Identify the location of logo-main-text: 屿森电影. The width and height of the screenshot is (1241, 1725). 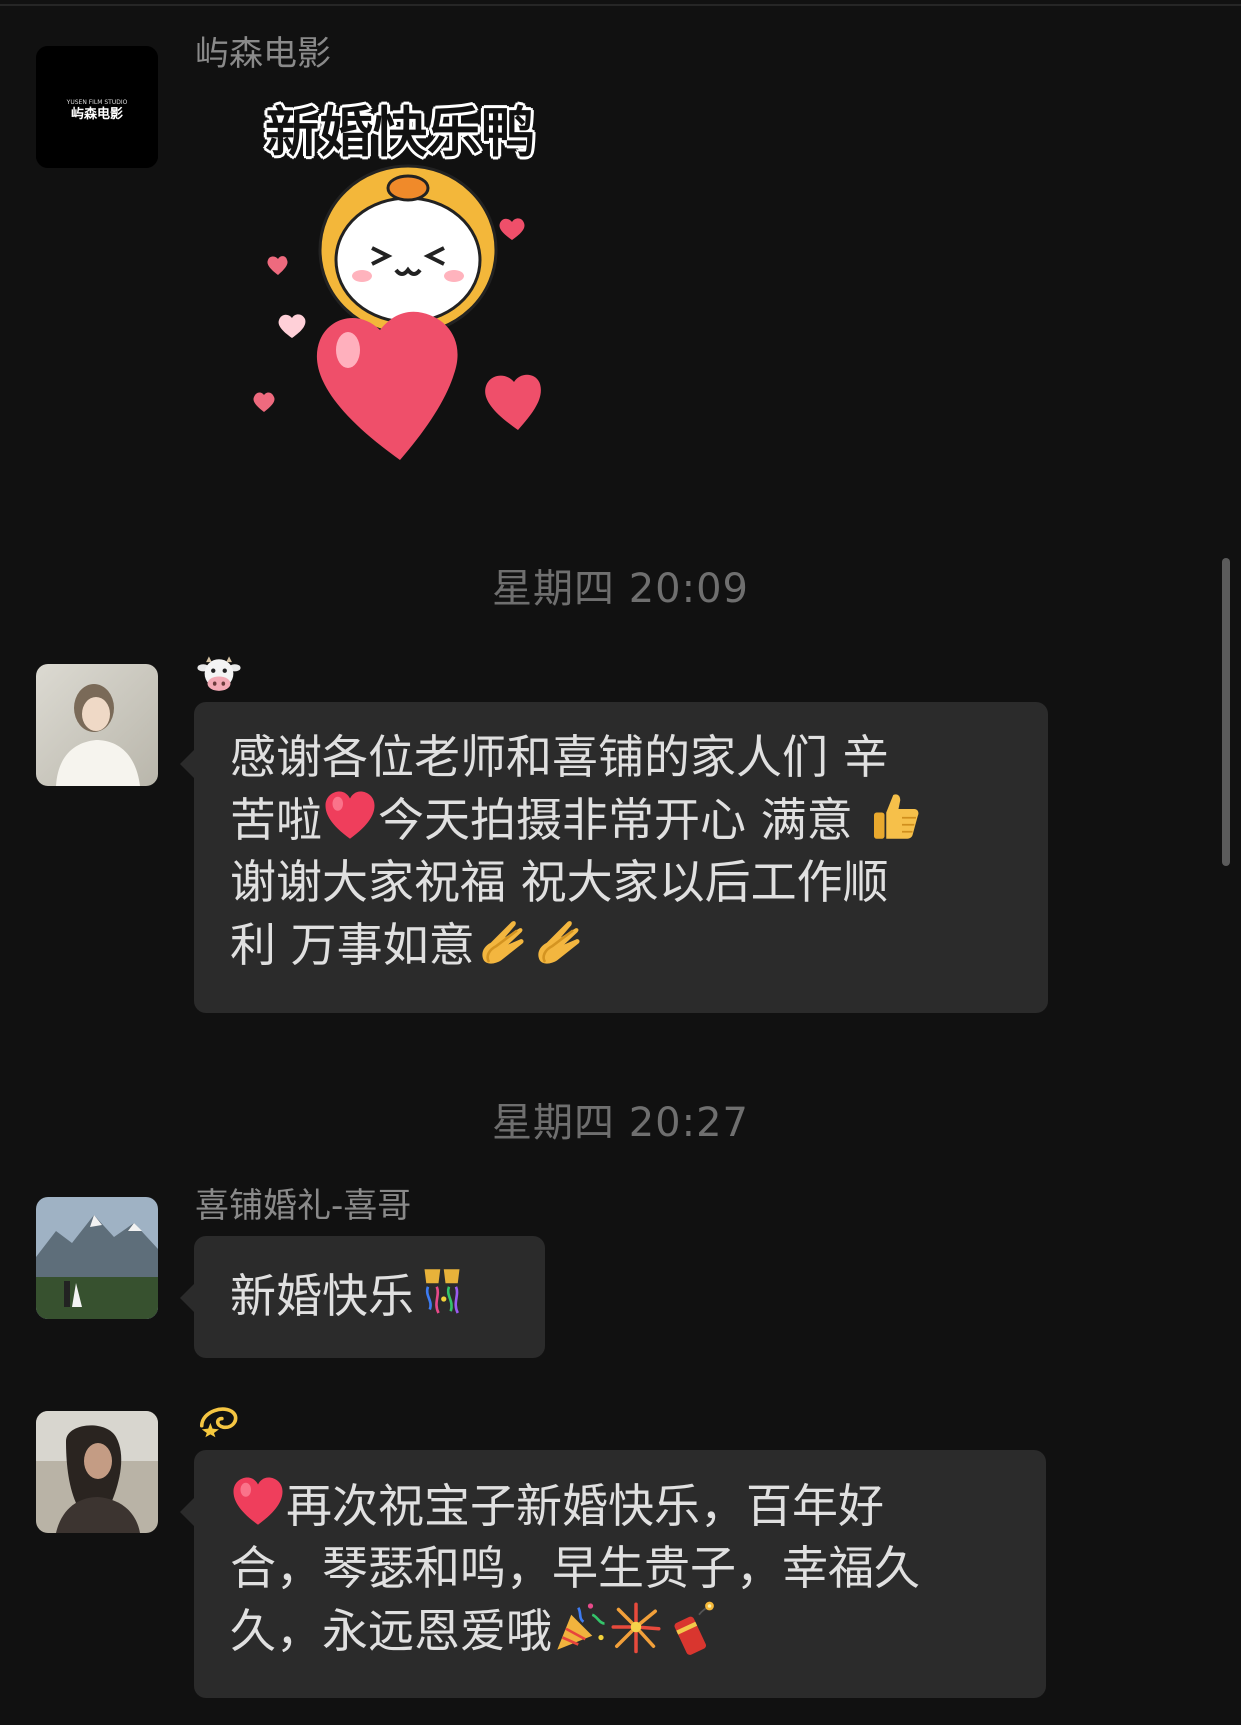
(97, 114).